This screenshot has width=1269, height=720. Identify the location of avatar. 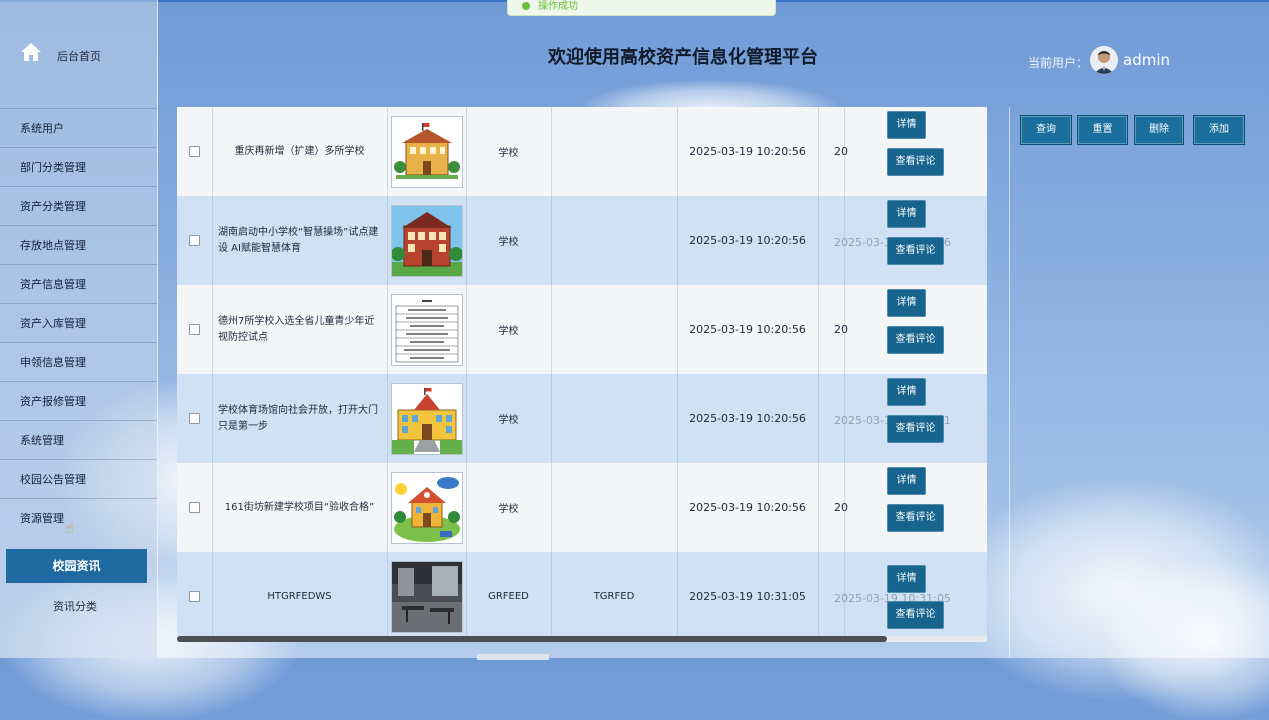
(1104, 60).